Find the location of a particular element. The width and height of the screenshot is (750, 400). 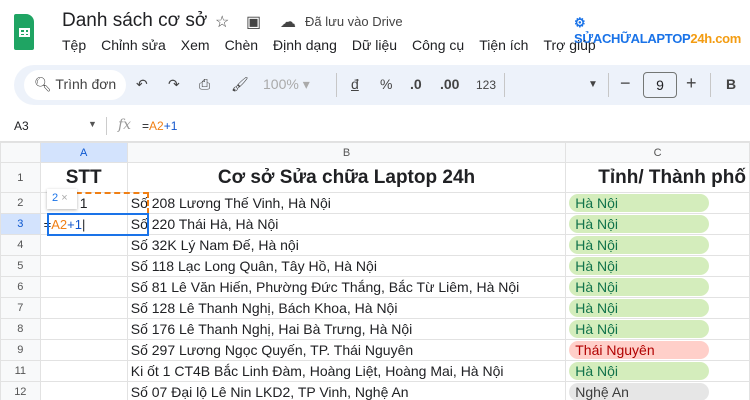

column-header-a: A is located at coordinates (83, 152).